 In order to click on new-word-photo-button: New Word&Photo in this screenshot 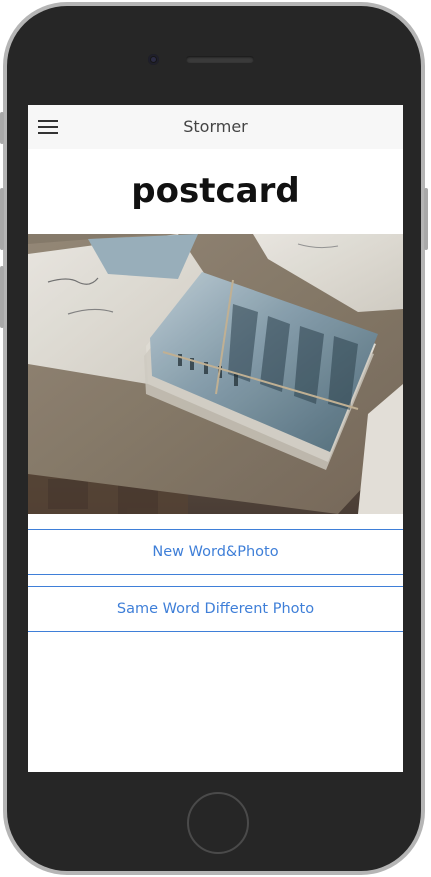, I will do `click(215, 552)`.